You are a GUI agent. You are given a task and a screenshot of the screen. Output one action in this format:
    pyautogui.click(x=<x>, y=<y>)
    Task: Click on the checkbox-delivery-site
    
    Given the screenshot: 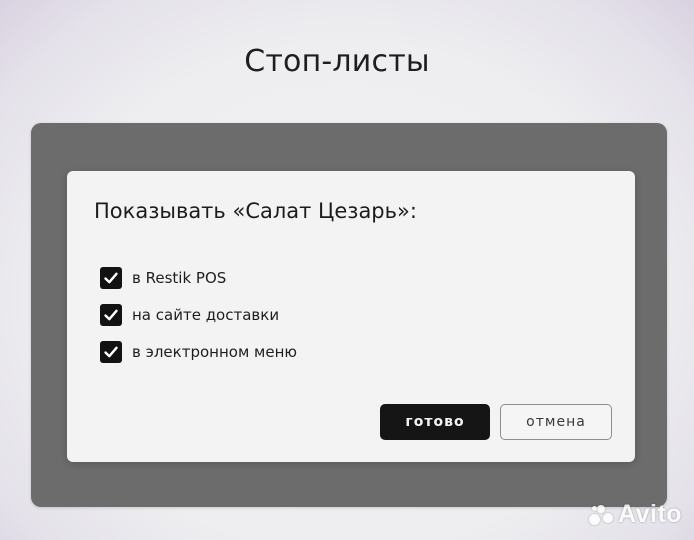 What is the action you would take?
    pyautogui.click(x=111, y=315)
    